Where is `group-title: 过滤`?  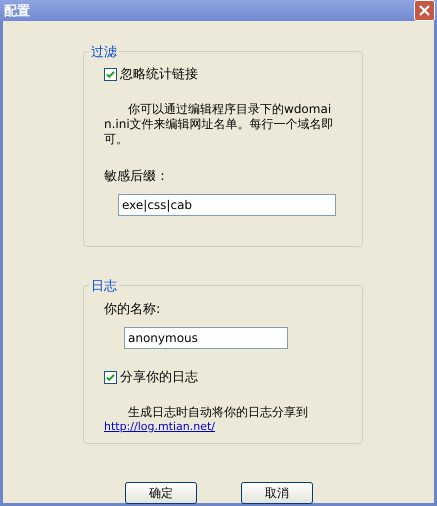 group-title: 过滤 is located at coordinates (104, 52).